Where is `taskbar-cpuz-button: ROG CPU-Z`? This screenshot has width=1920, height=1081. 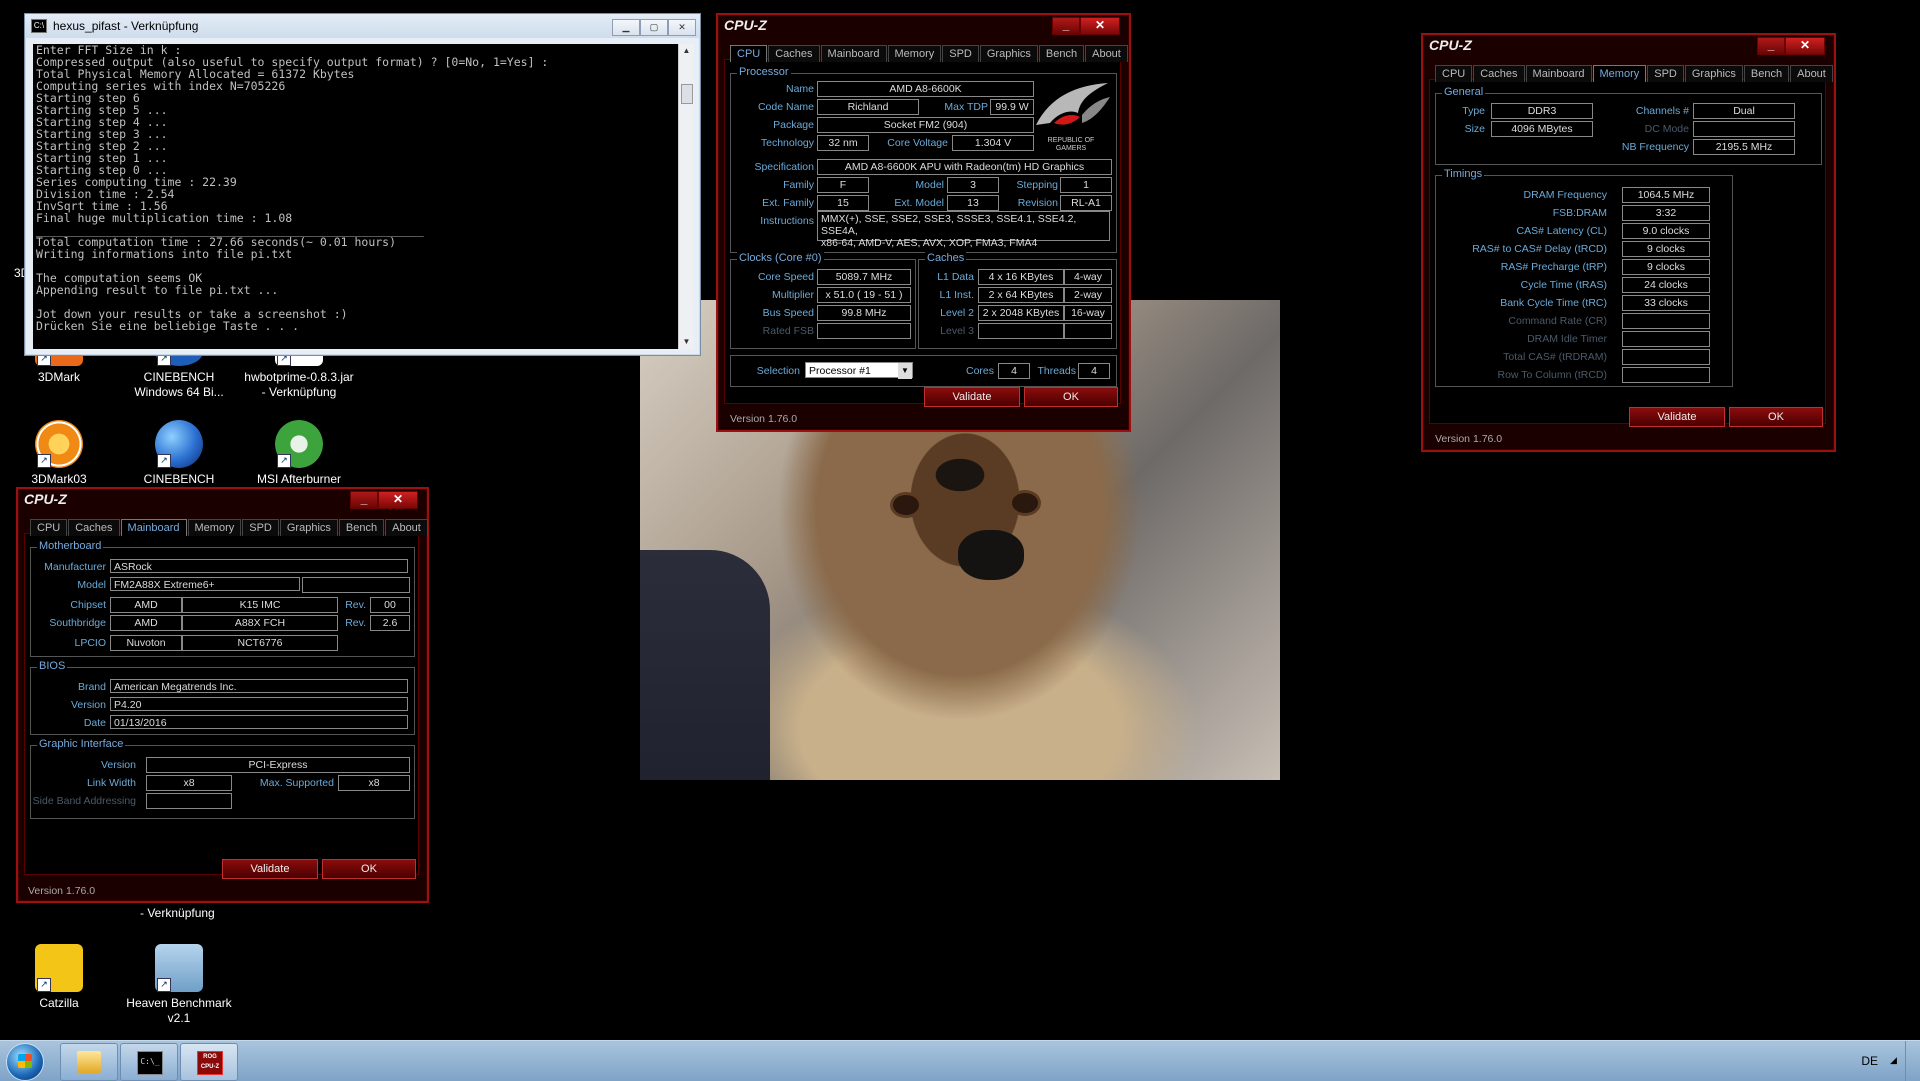 taskbar-cpuz-button: ROG CPU-Z is located at coordinates (209, 1062).